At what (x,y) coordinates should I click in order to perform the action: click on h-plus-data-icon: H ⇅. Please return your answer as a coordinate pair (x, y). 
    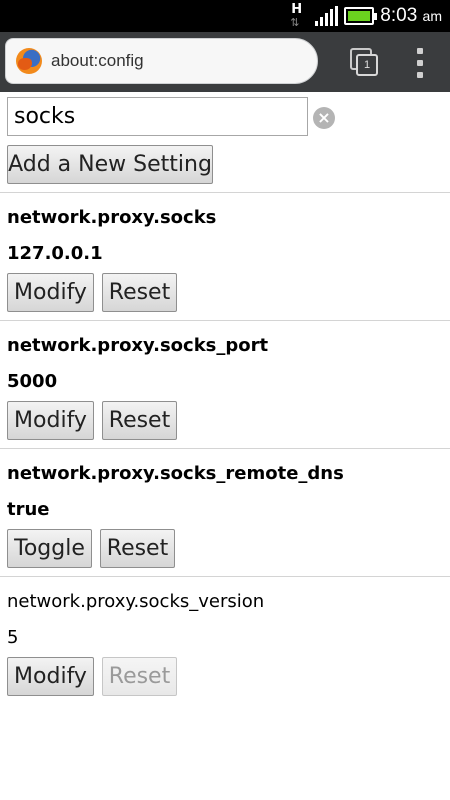
    Looking at the image, I should click on (298, 15).